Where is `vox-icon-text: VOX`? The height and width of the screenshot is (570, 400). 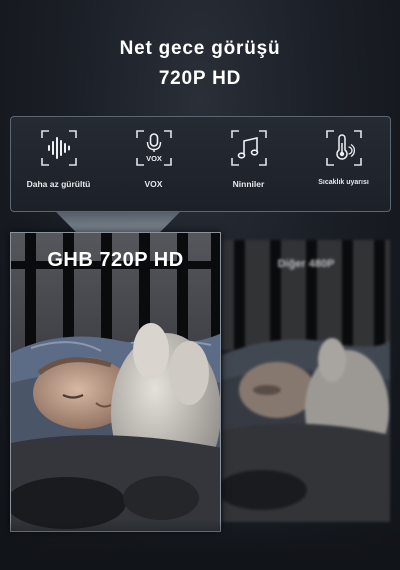 vox-icon-text: VOX is located at coordinates (154, 158).